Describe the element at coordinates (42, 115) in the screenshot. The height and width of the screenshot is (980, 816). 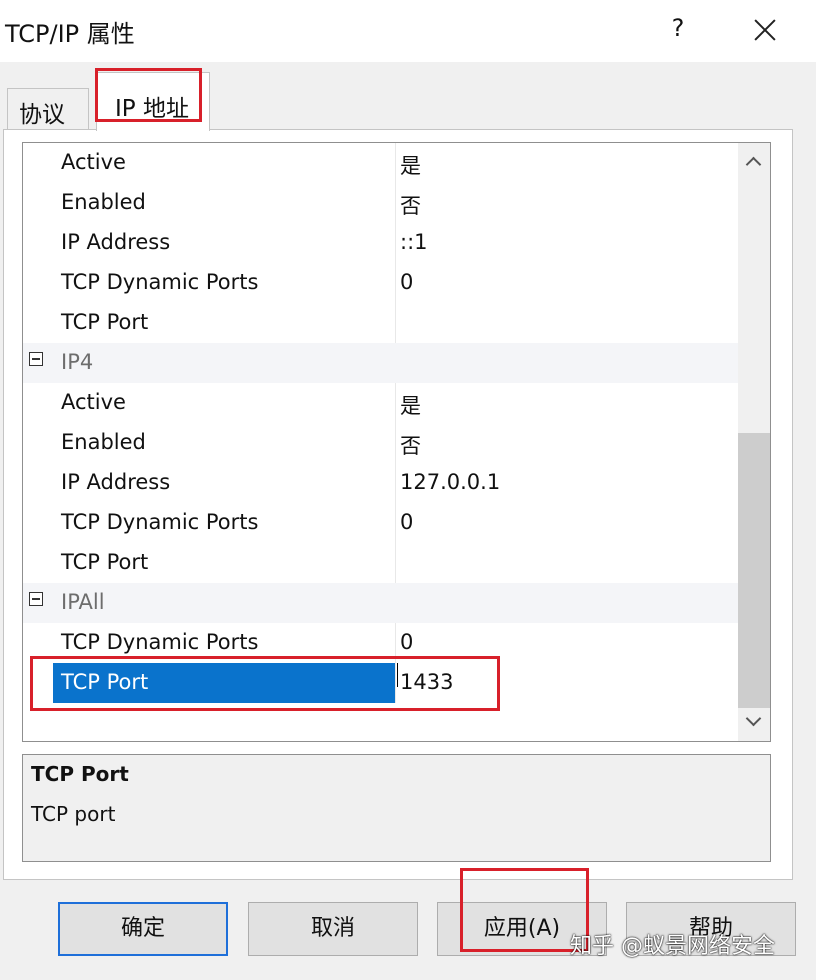
I see `tab-protocol-label: 协议` at that location.